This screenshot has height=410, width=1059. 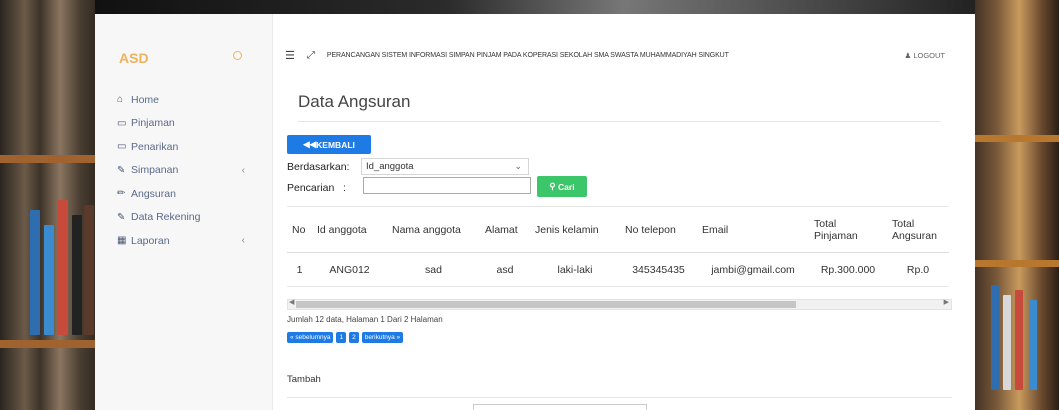 What do you see at coordinates (658, 229) in the screenshot?
I see `column-header: No telepon` at bounding box center [658, 229].